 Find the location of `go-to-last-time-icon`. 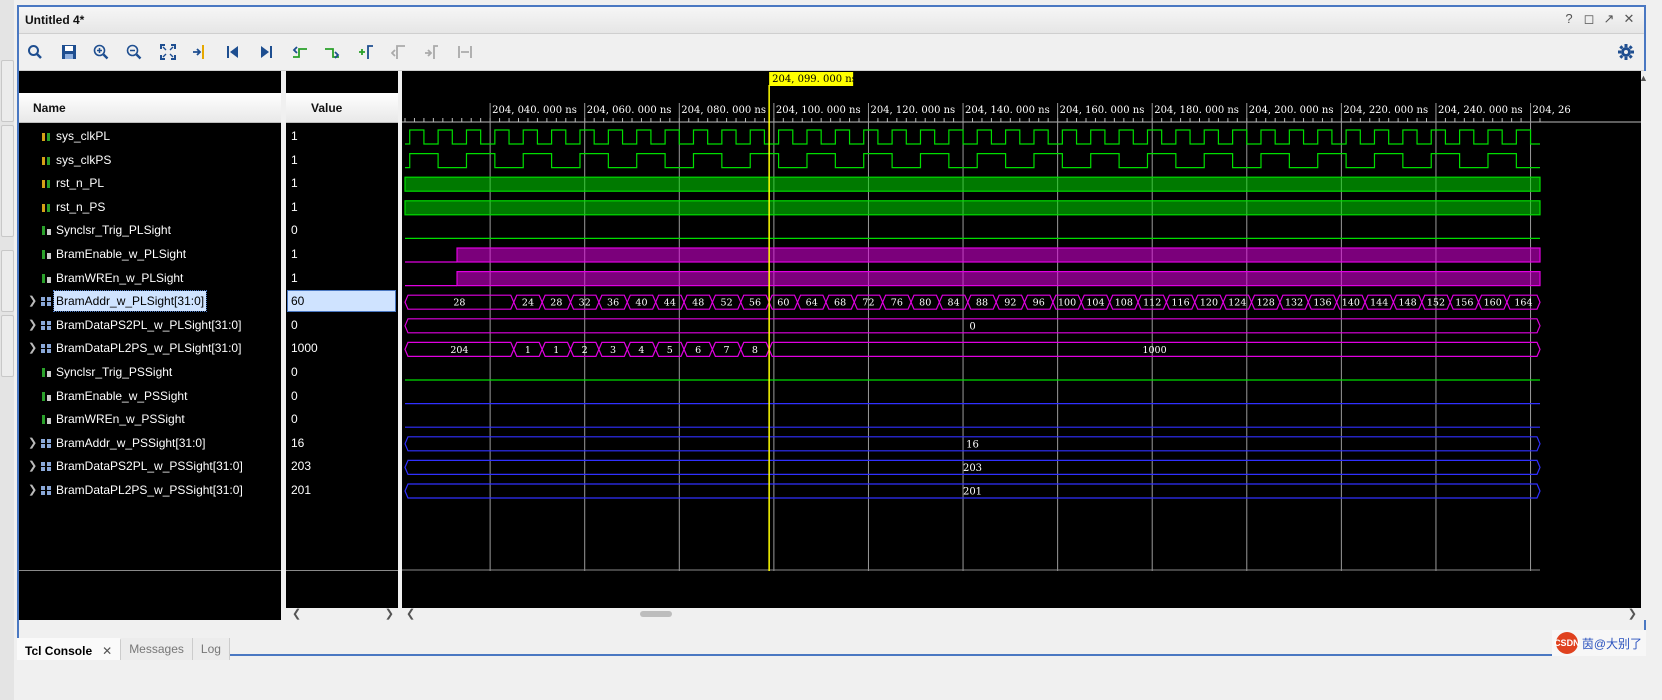

go-to-last-time-icon is located at coordinates (266, 52).